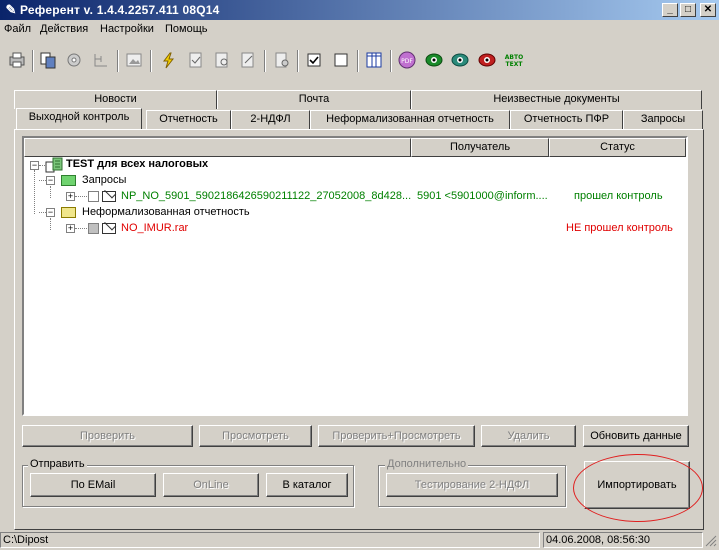 This screenshot has width=719, height=550. What do you see at coordinates (115, 99) in the screenshot?
I see `tab-news: Новости` at bounding box center [115, 99].